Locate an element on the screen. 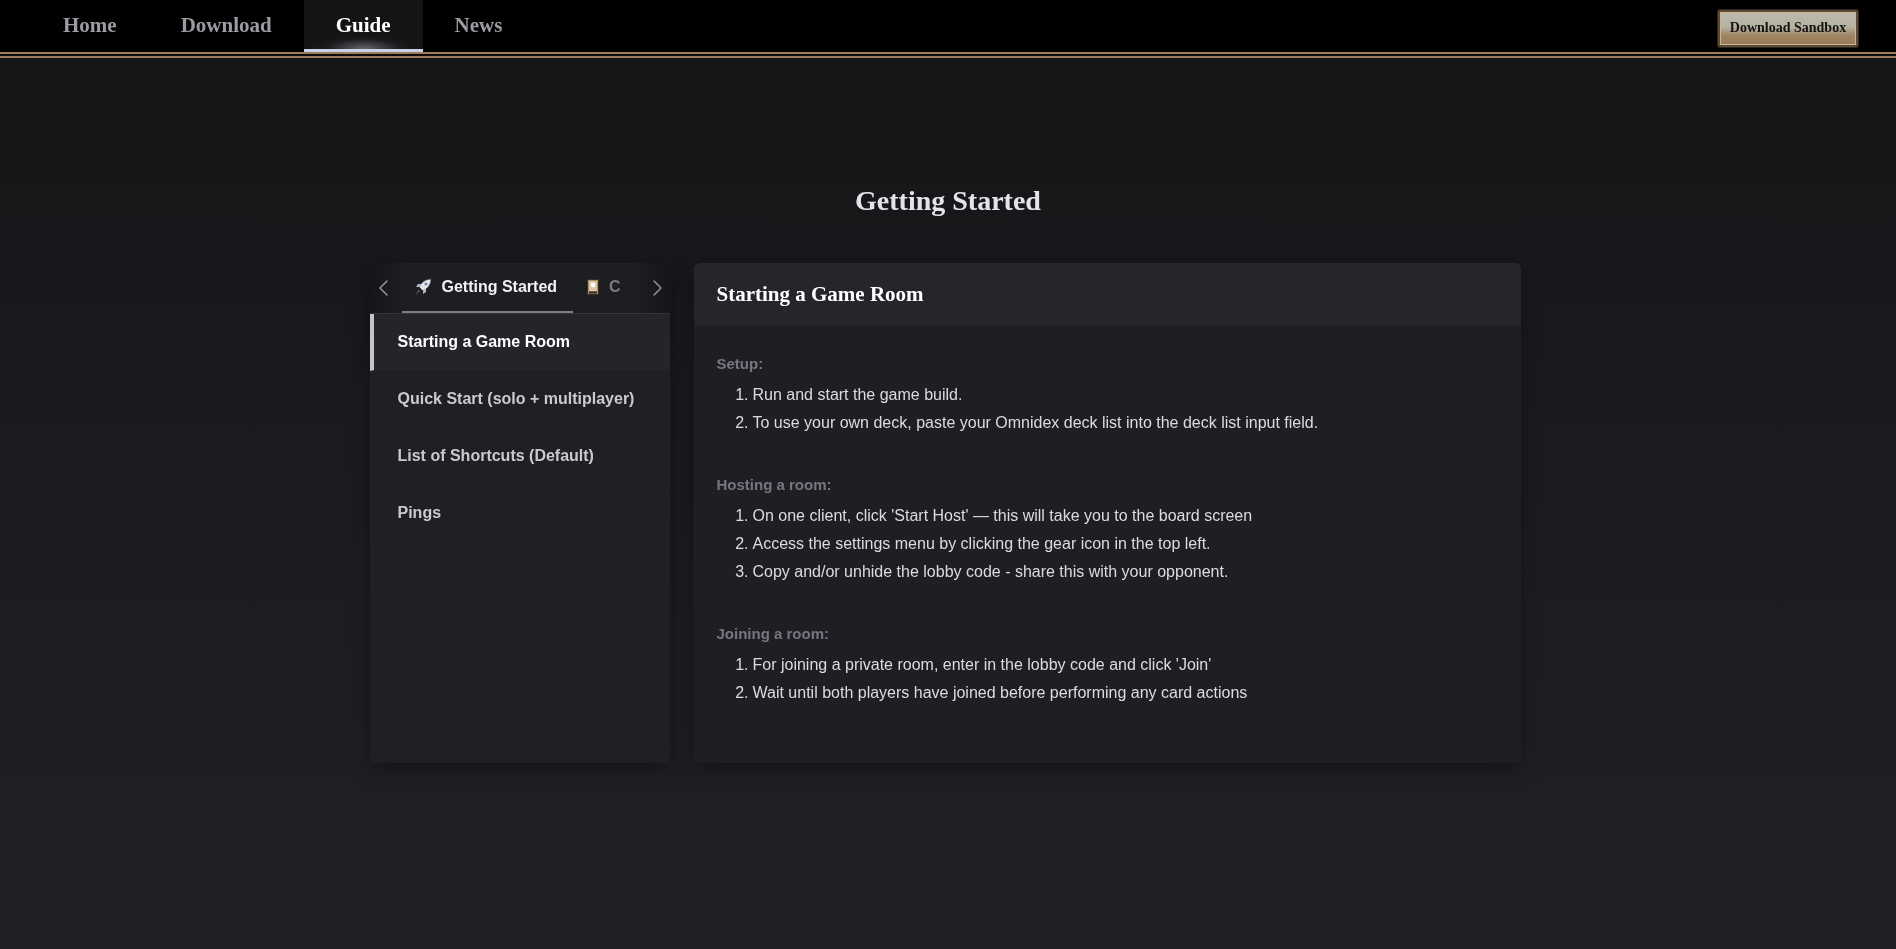 The image size is (1896, 949). category-tab: C is located at coordinates (599, 288).